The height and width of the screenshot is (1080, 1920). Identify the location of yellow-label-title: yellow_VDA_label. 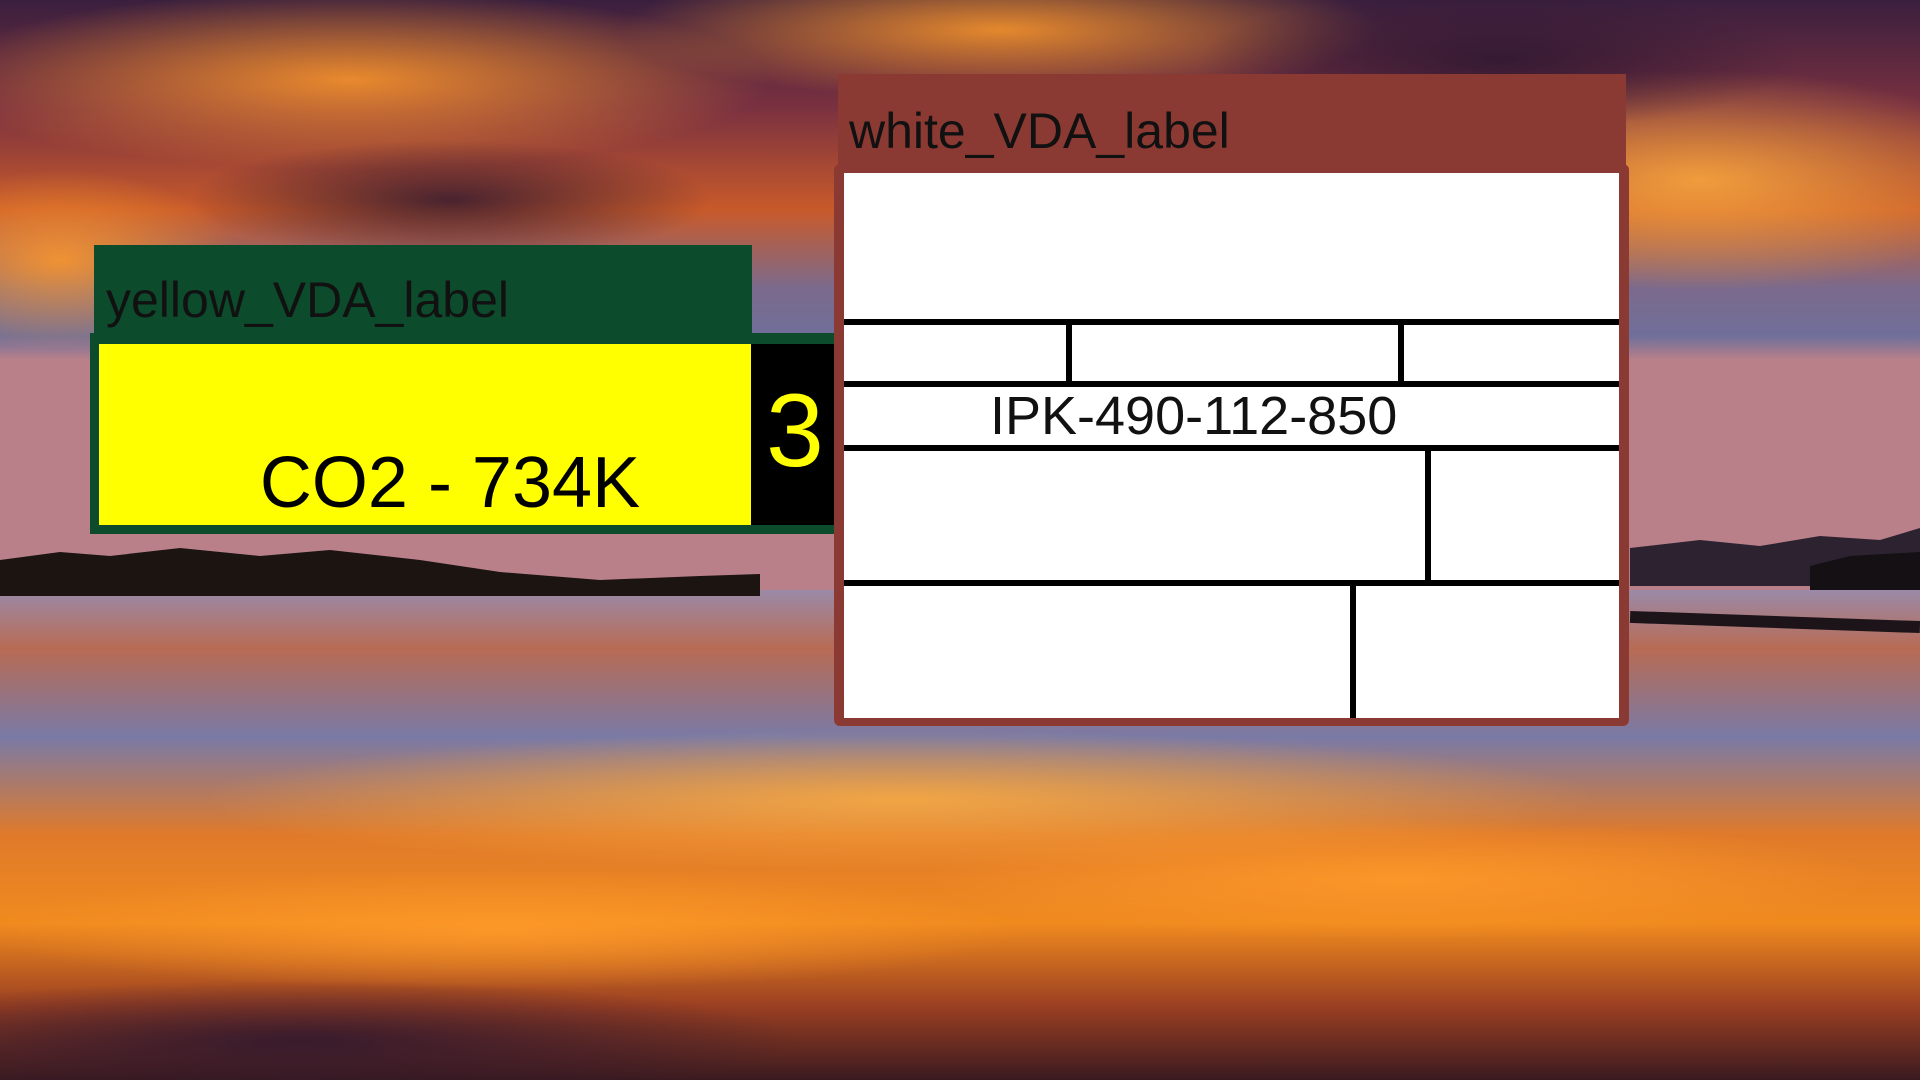
(308, 300).